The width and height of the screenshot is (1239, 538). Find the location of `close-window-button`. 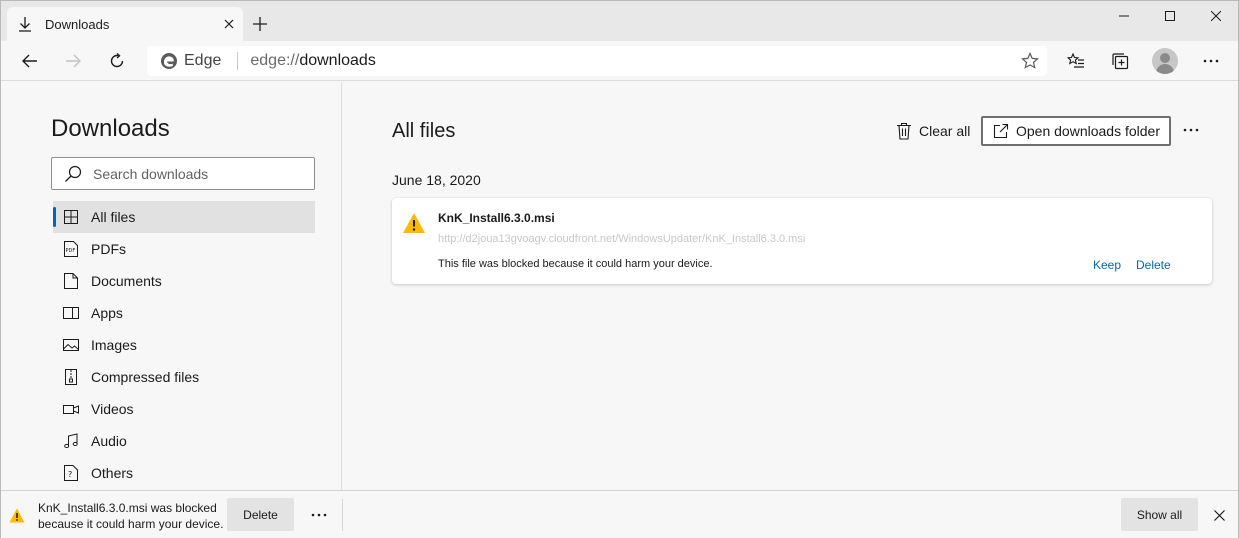

close-window-button is located at coordinates (1216, 16).